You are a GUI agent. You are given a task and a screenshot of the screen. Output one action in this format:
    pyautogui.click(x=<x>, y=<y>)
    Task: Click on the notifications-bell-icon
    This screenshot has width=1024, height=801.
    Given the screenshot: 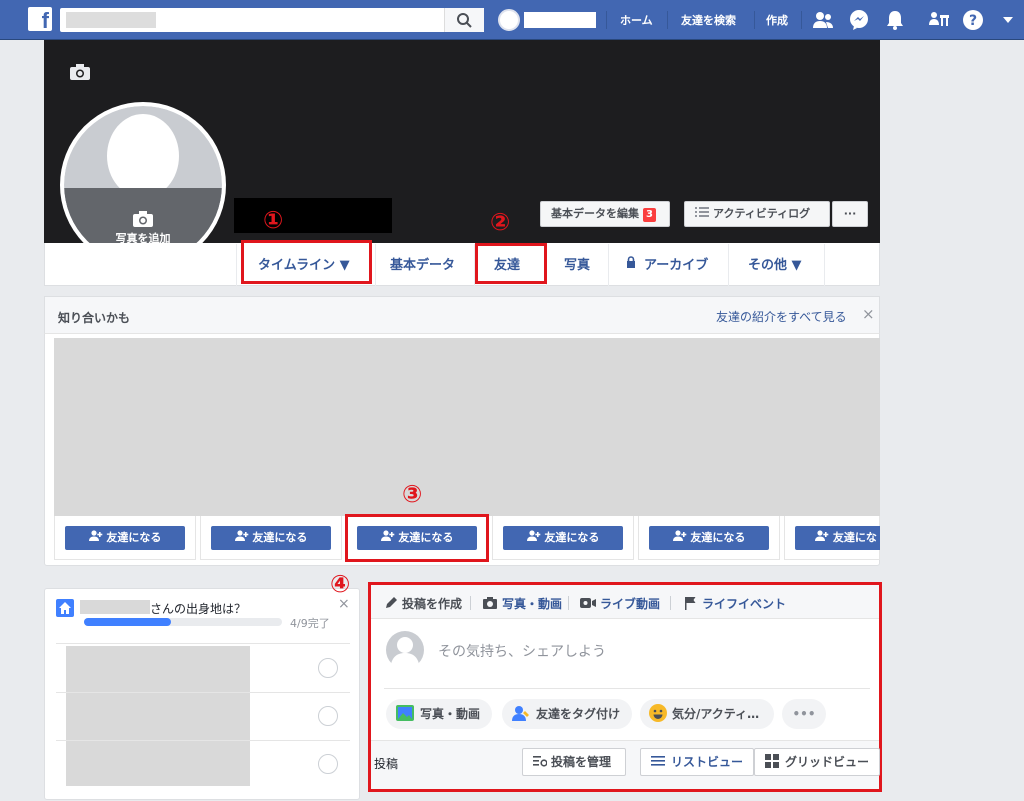 What is the action you would take?
    pyautogui.click(x=895, y=20)
    